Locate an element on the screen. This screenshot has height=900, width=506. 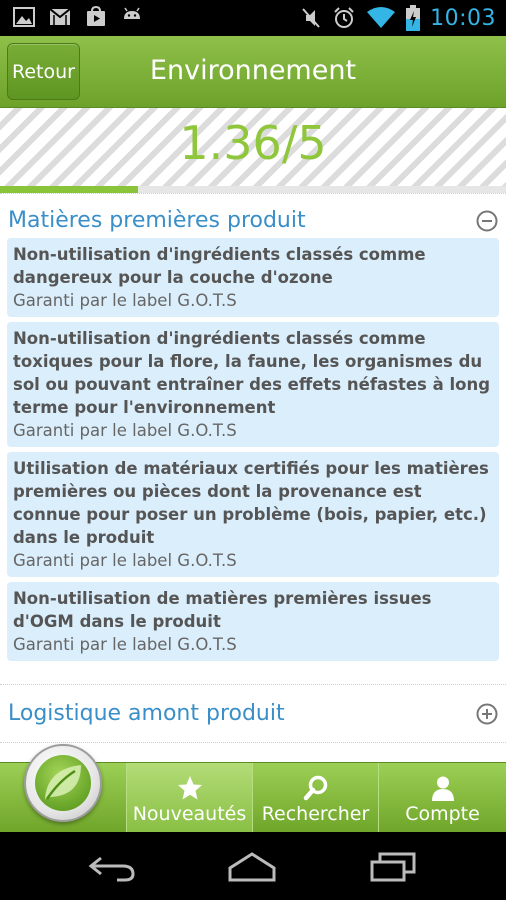
tab-nouveautes: Nouveautés is located at coordinates (189, 798).